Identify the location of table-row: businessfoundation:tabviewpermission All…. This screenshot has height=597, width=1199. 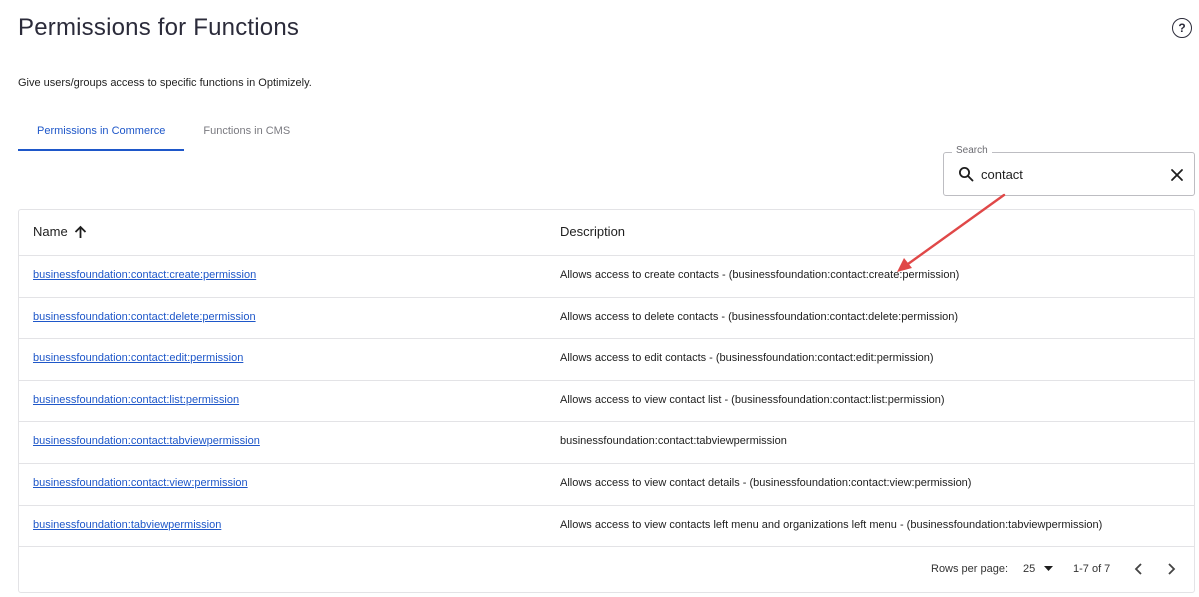
(606, 527).